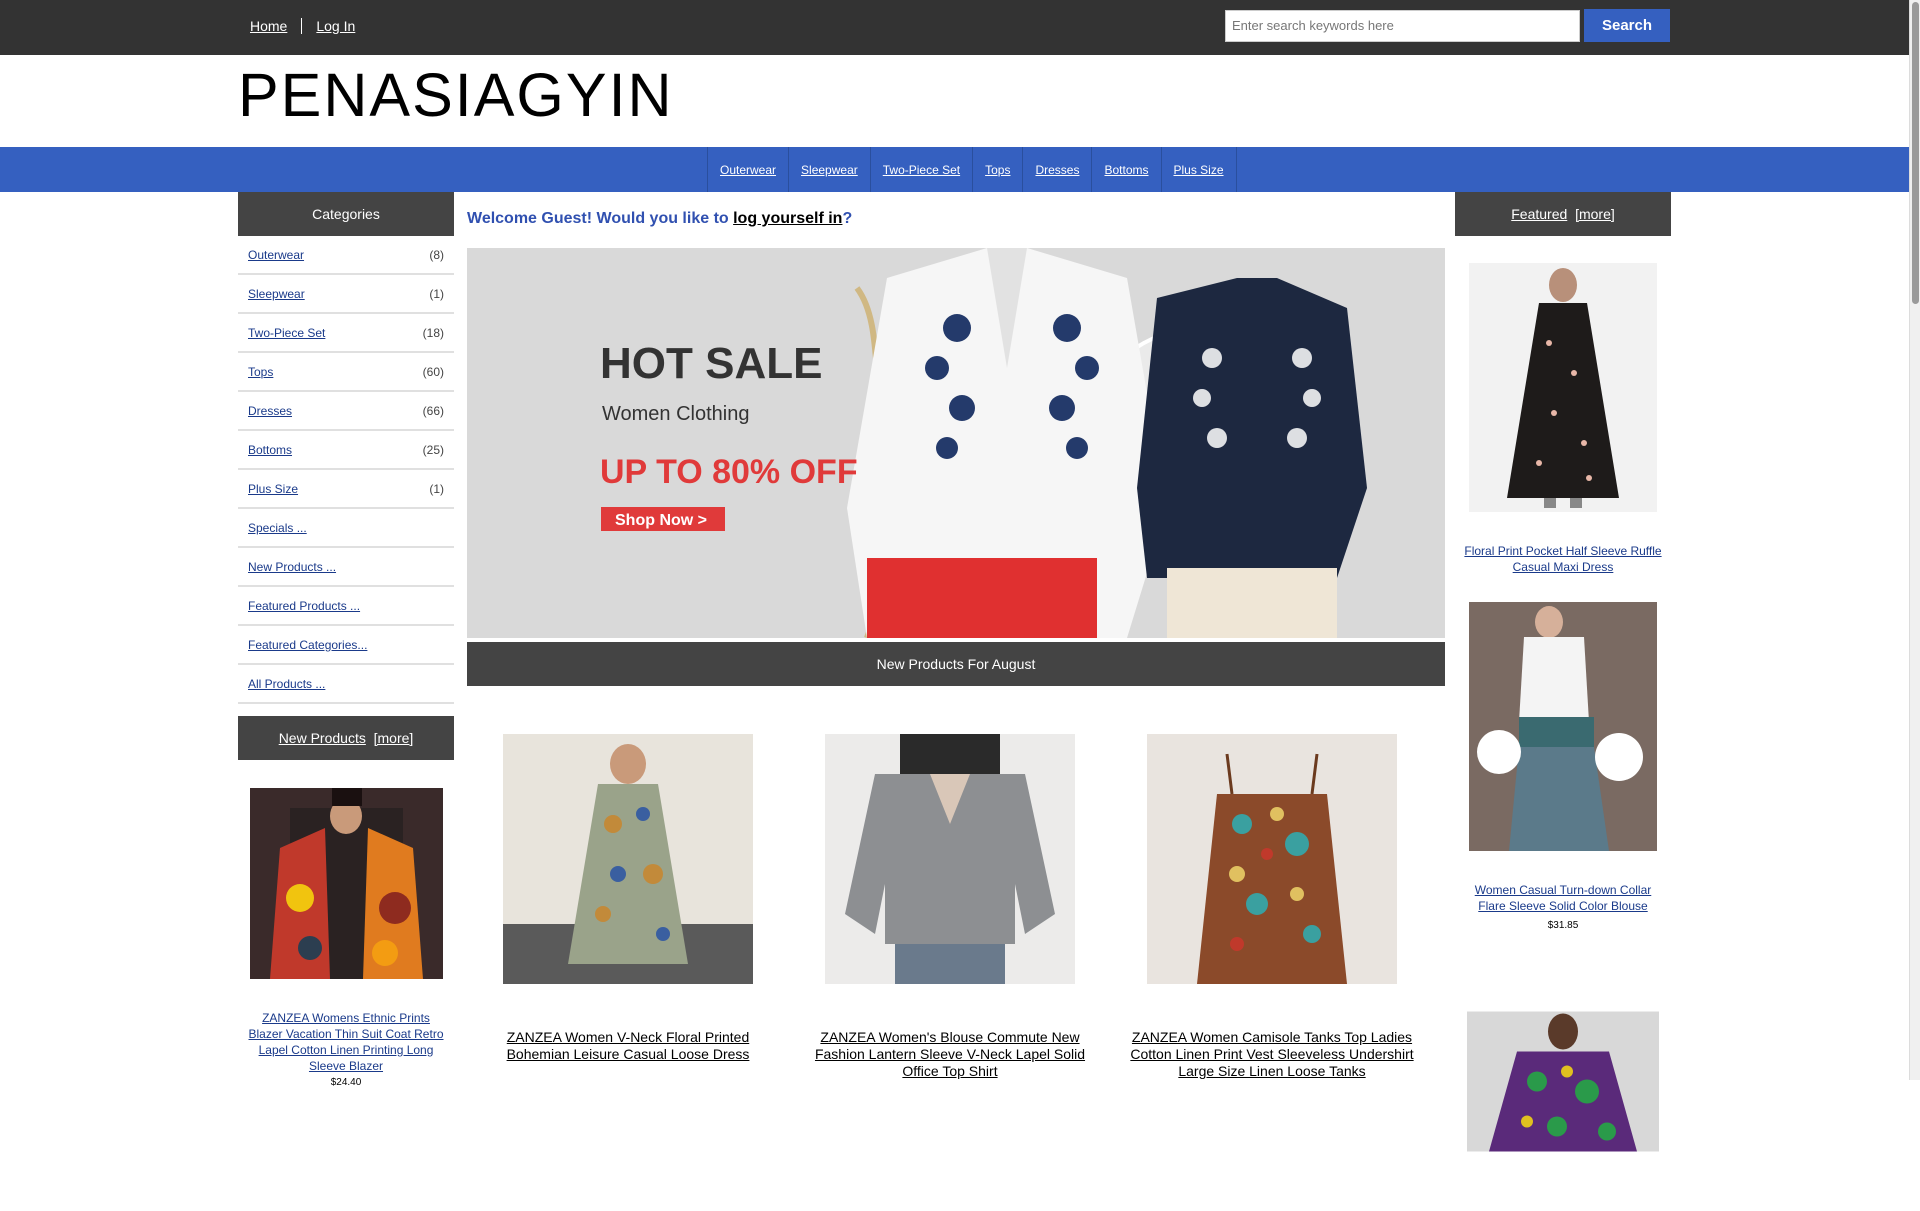  I want to click on featured-item, so click(1563, 1084).